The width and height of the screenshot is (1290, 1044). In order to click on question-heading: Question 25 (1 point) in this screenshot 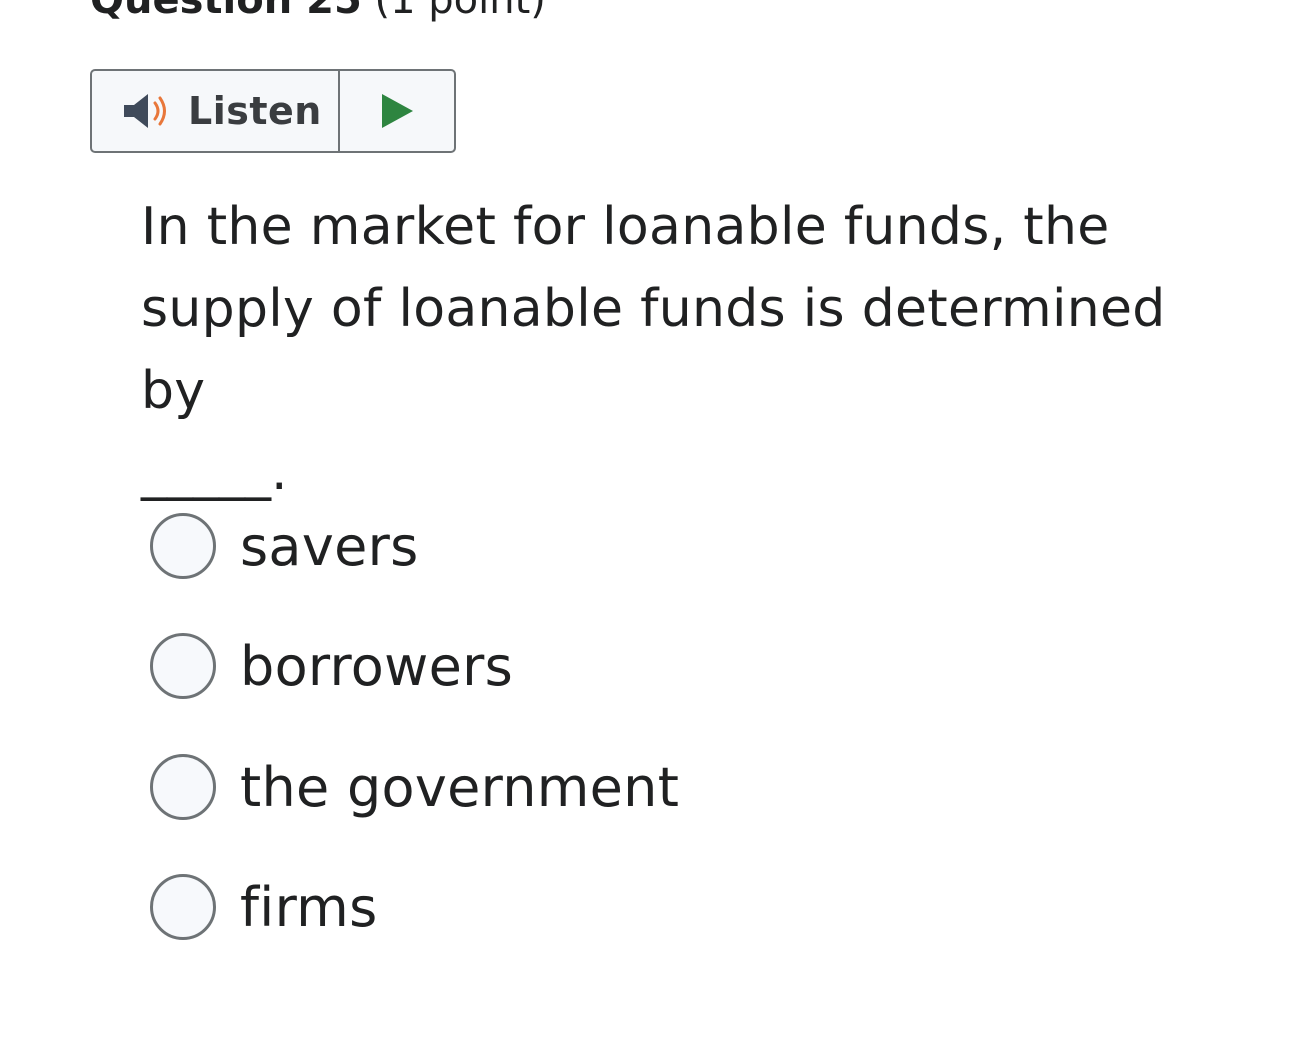, I will do `click(318, 11)`.